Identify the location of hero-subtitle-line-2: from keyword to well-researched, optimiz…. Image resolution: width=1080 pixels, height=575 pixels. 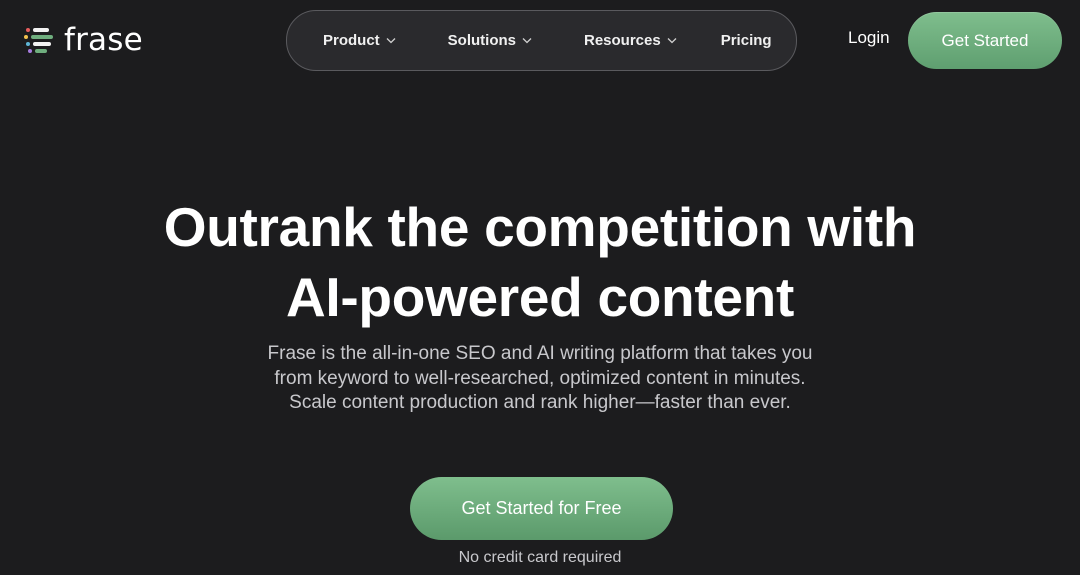
(540, 378).